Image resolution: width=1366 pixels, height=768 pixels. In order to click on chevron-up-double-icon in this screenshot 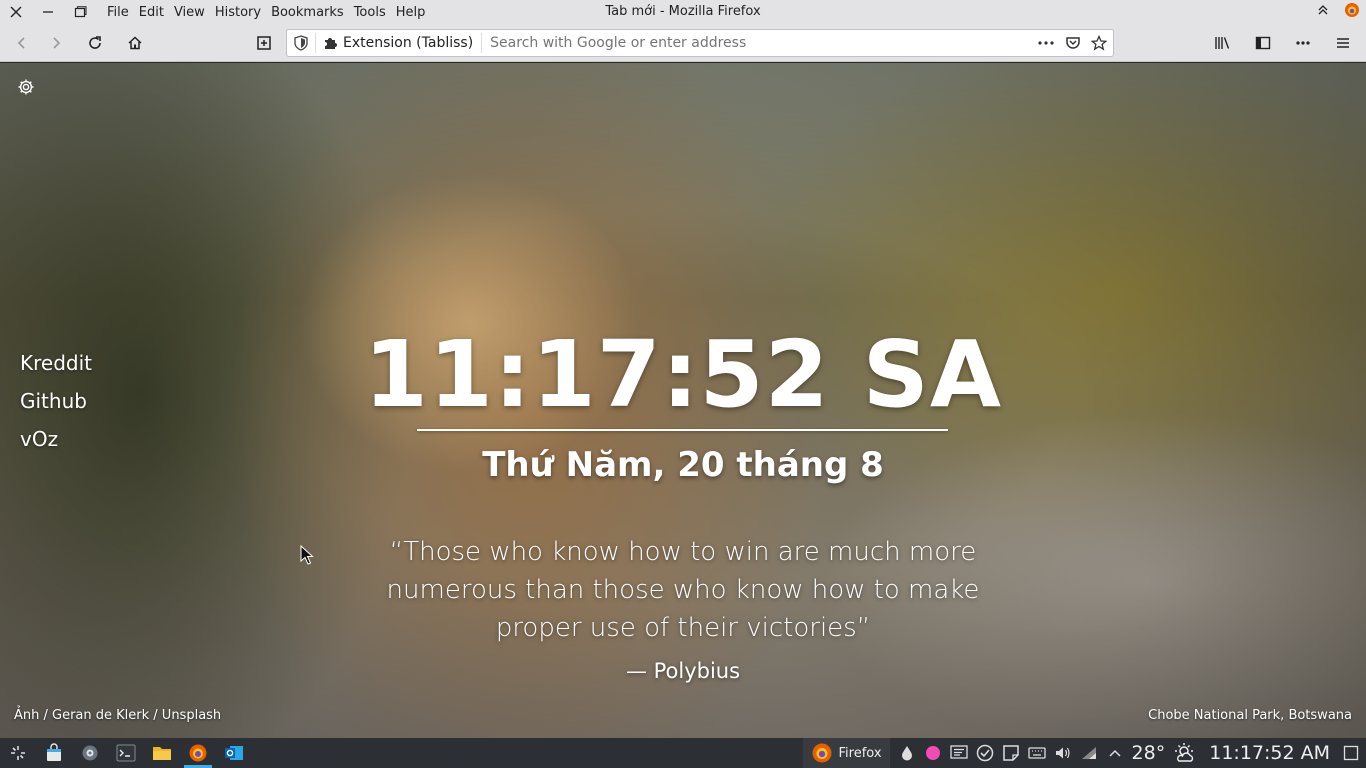, I will do `click(1323, 10)`.